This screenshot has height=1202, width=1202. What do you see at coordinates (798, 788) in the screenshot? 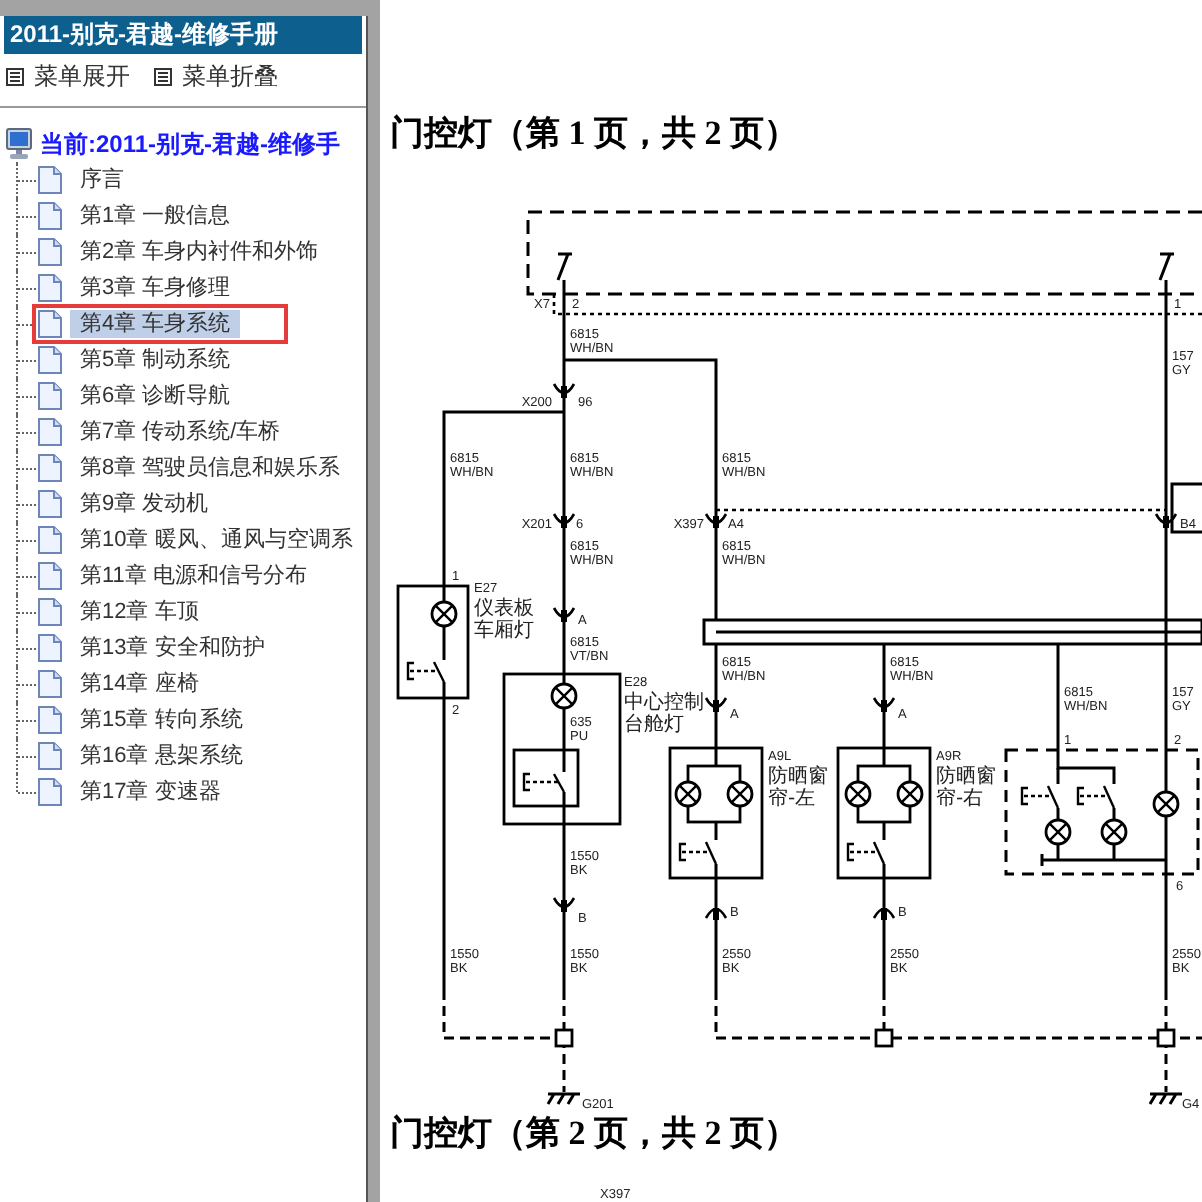
I see `component-name: 防晒窗帘-左` at bounding box center [798, 788].